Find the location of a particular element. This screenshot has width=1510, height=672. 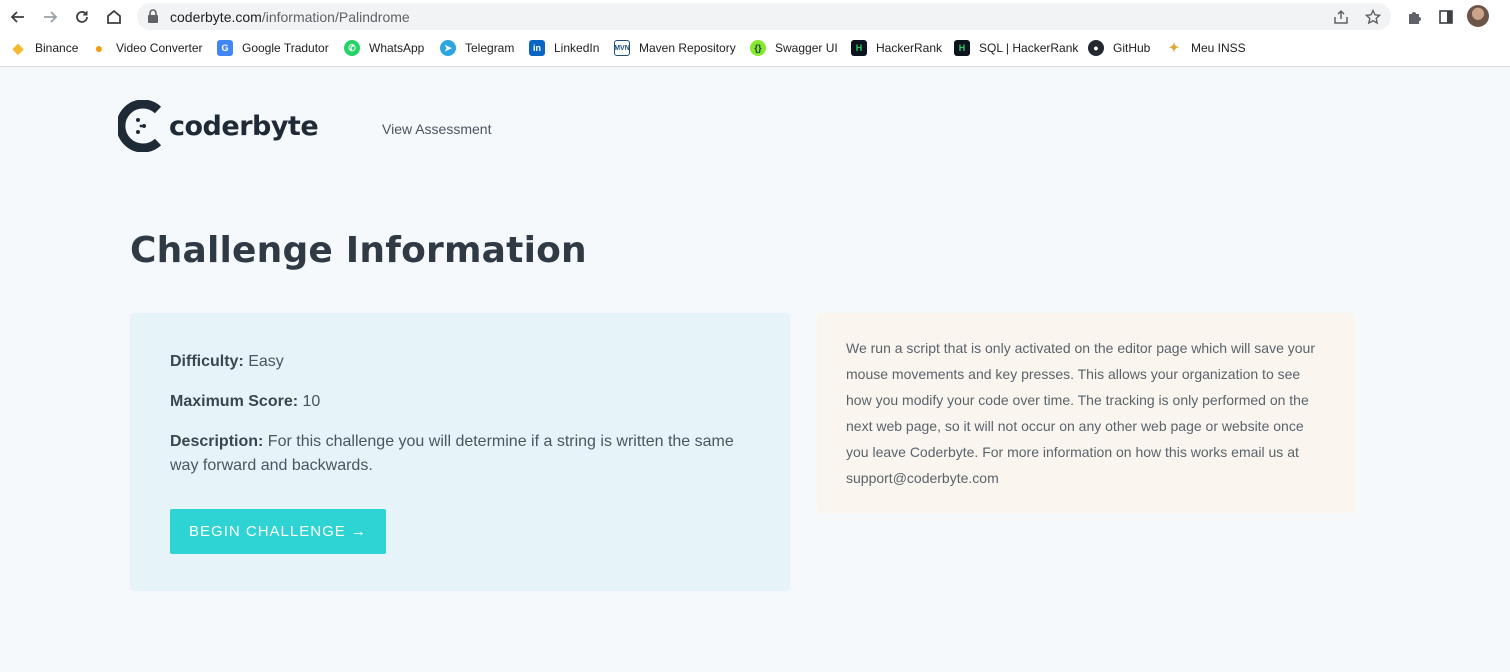

coderbyte-logo: coderbyte is located at coordinates (218, 126).